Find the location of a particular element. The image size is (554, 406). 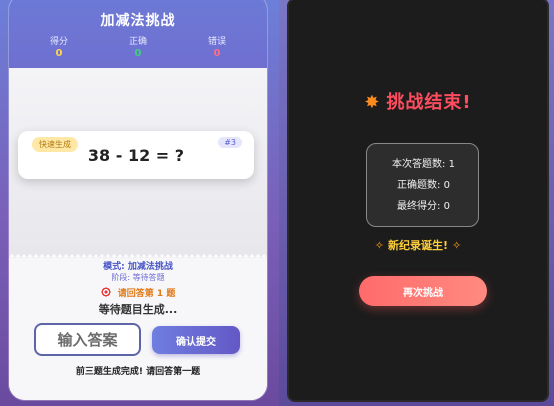

new-record-banner: ✧ 新纪录诞生! ✧ is located at coordinates (418, 245).